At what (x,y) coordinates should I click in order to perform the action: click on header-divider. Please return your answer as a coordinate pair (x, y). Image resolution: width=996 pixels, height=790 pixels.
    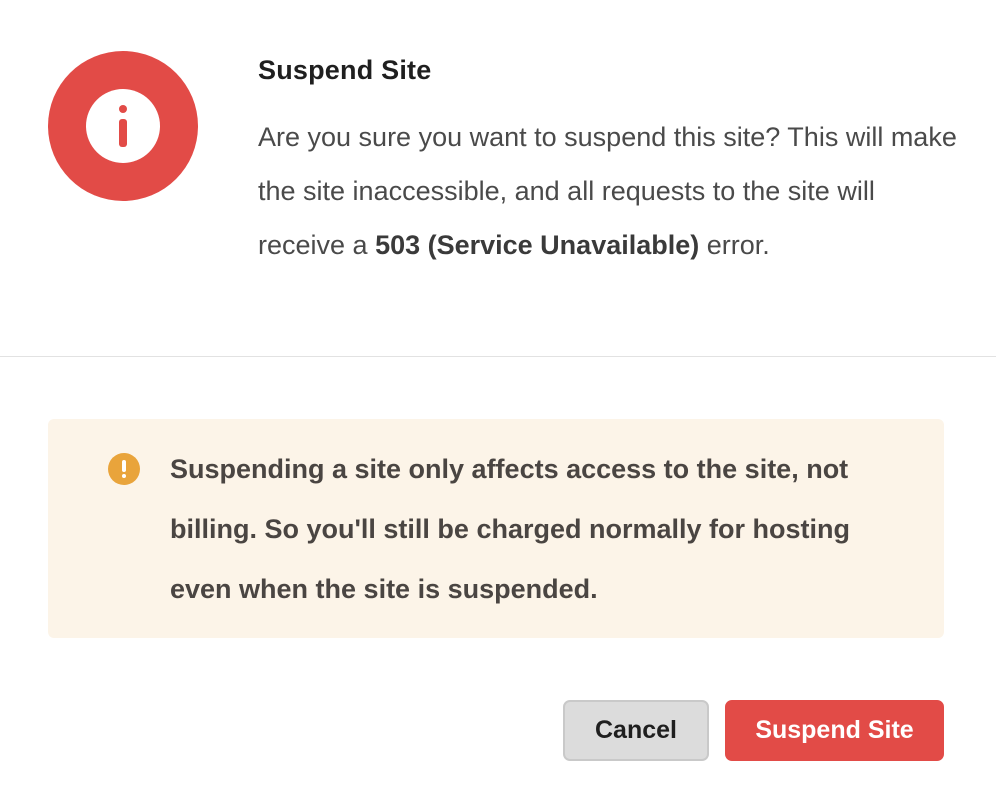
    Looking at the image, I should click on (498, 356).